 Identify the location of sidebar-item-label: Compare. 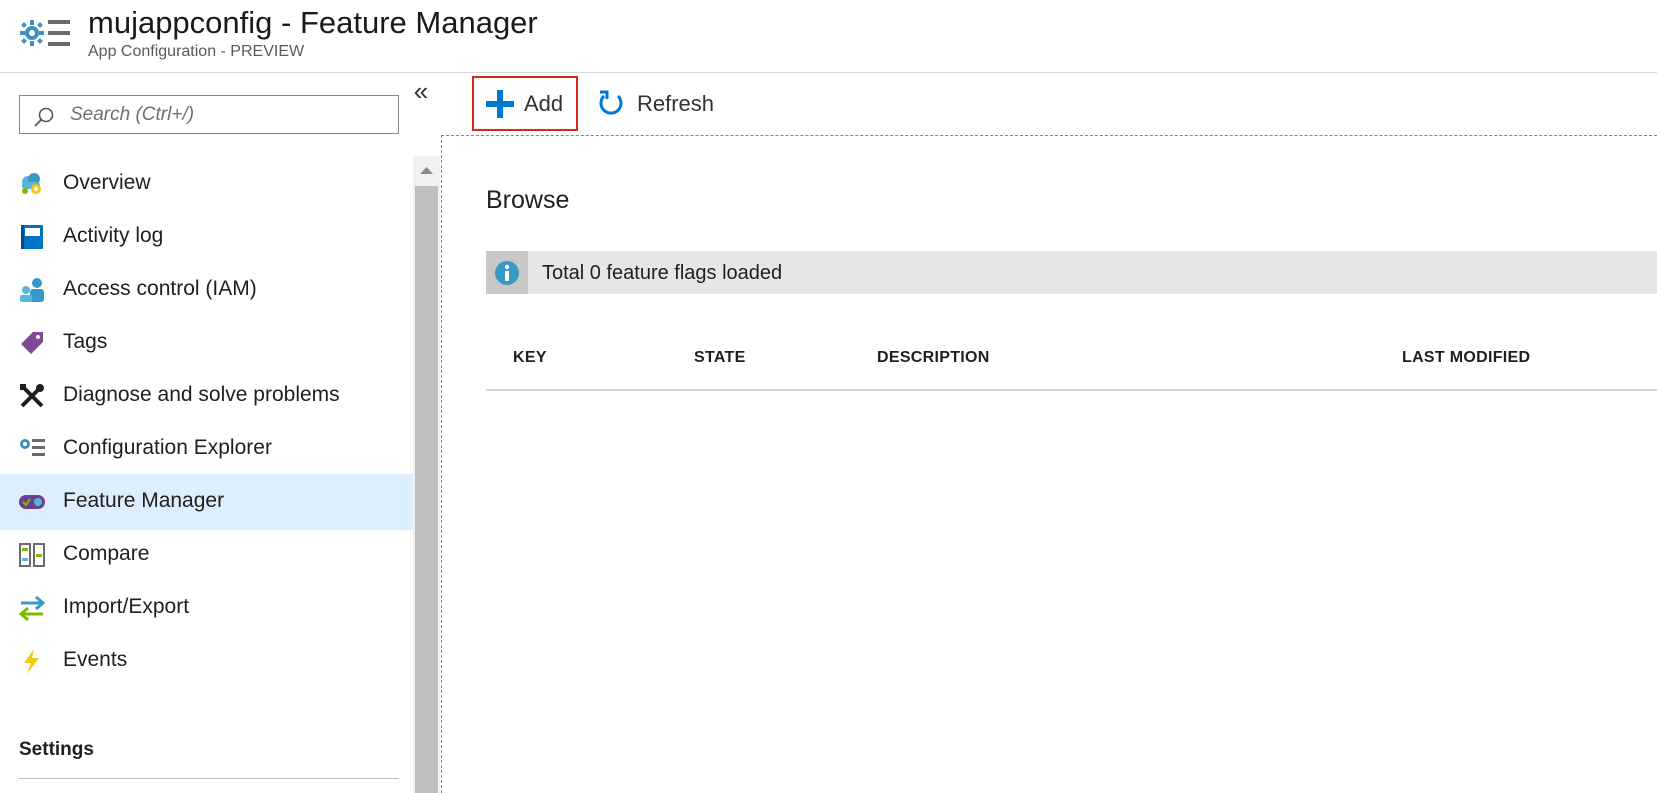
(106, 553).